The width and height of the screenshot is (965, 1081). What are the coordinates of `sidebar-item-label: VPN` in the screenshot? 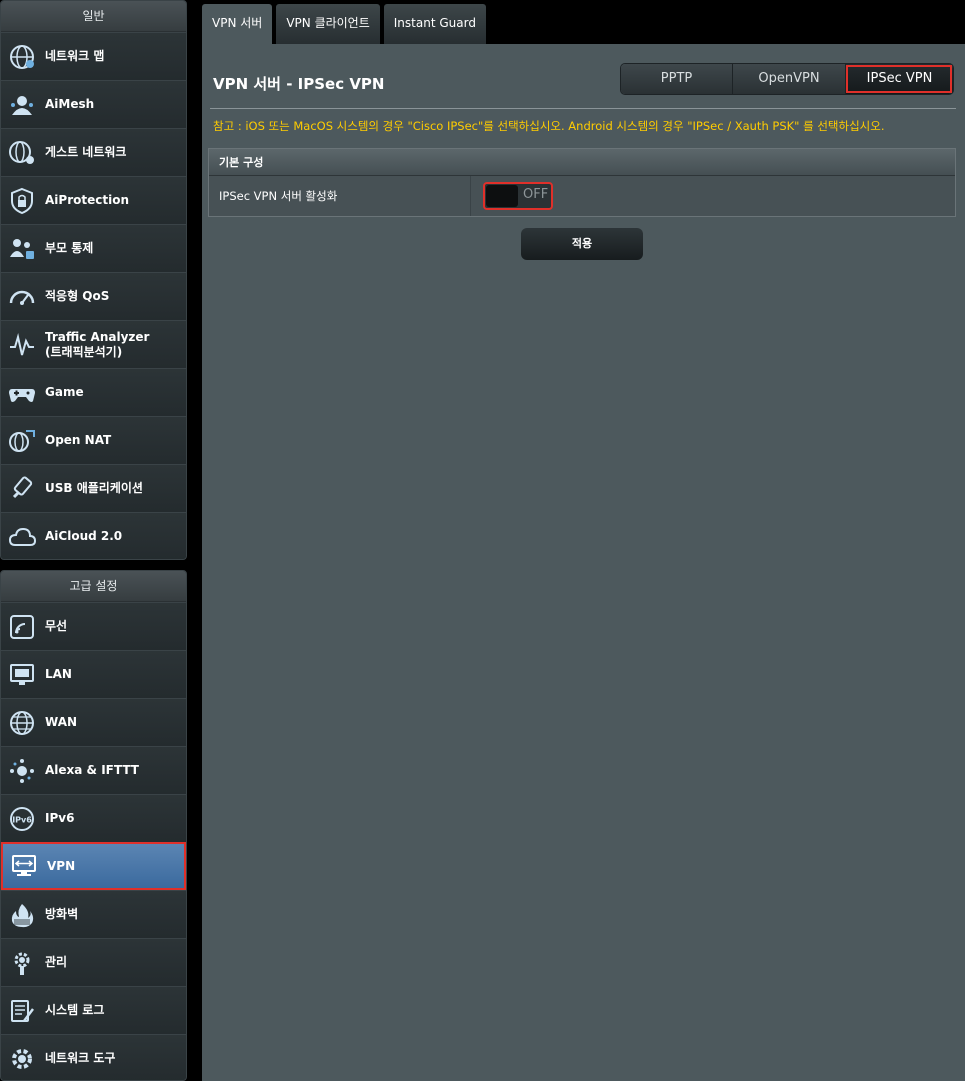 It's located at (61, 865).